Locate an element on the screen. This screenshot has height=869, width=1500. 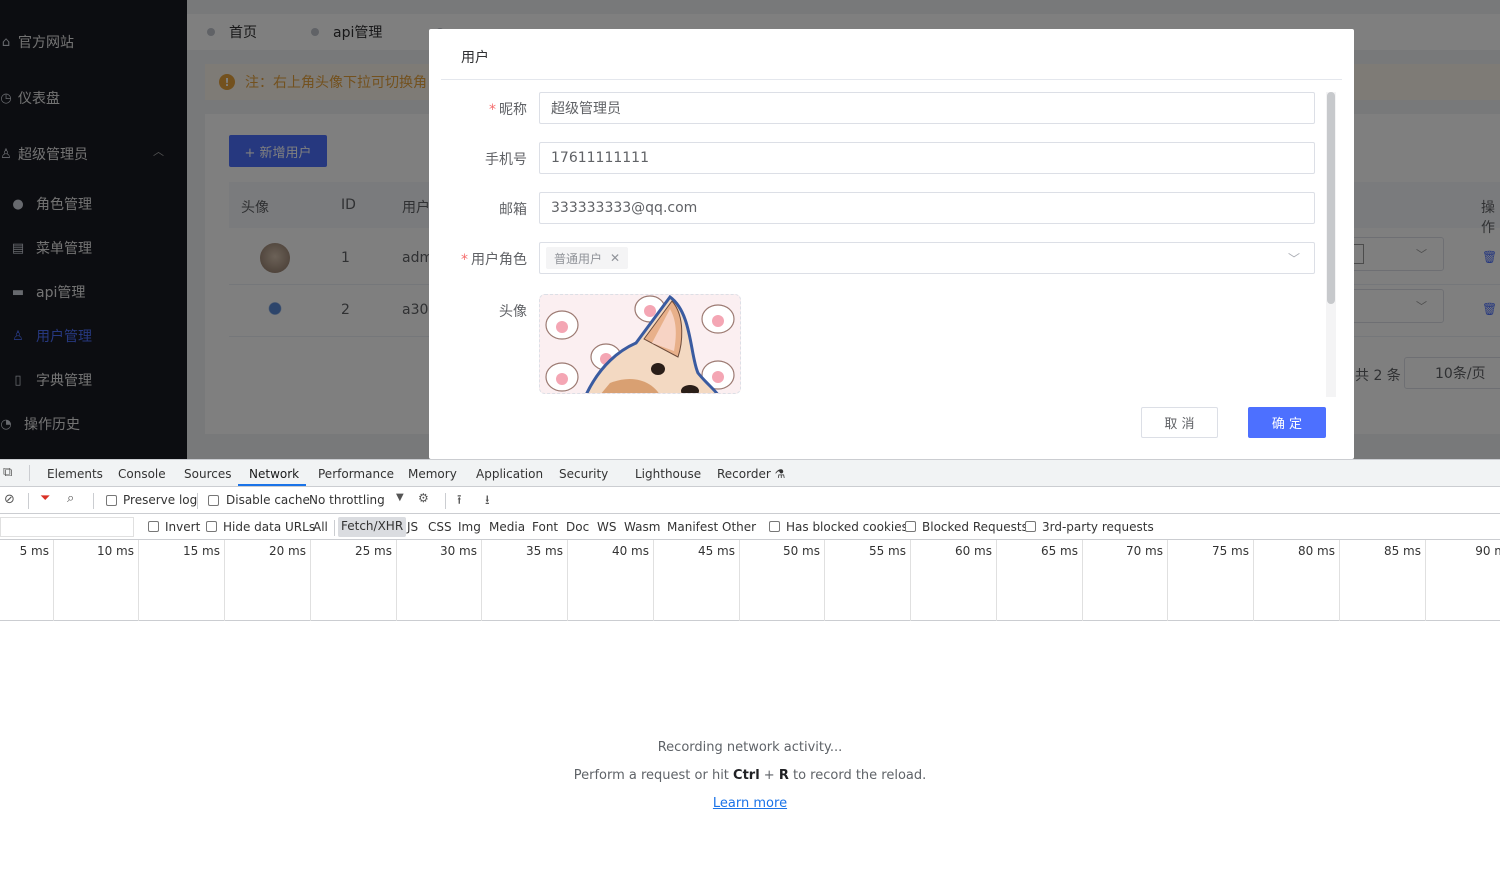
tab-memory: Memory is located at coordinates (432, 474).